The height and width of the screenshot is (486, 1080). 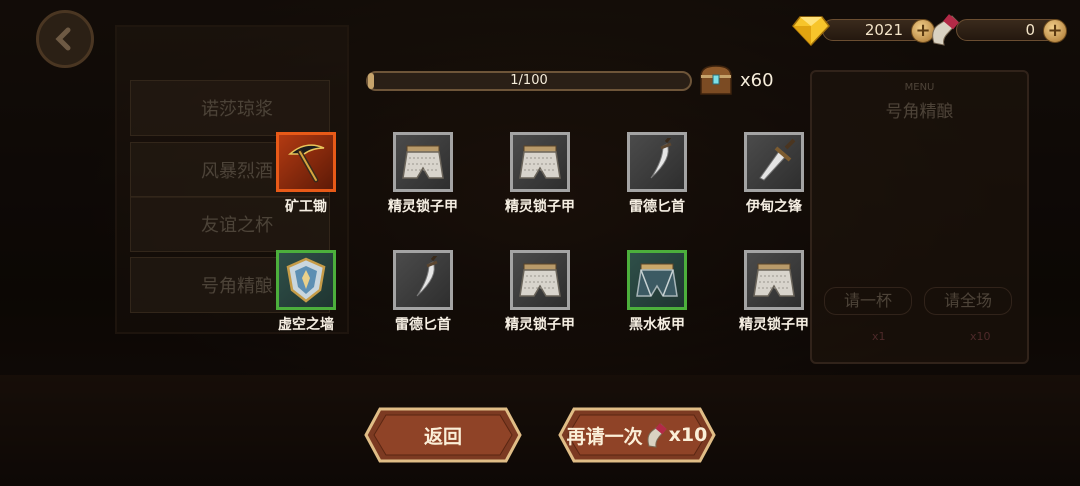 I want to click on gem-counter: 2021 +, so click(x=863, y=31).